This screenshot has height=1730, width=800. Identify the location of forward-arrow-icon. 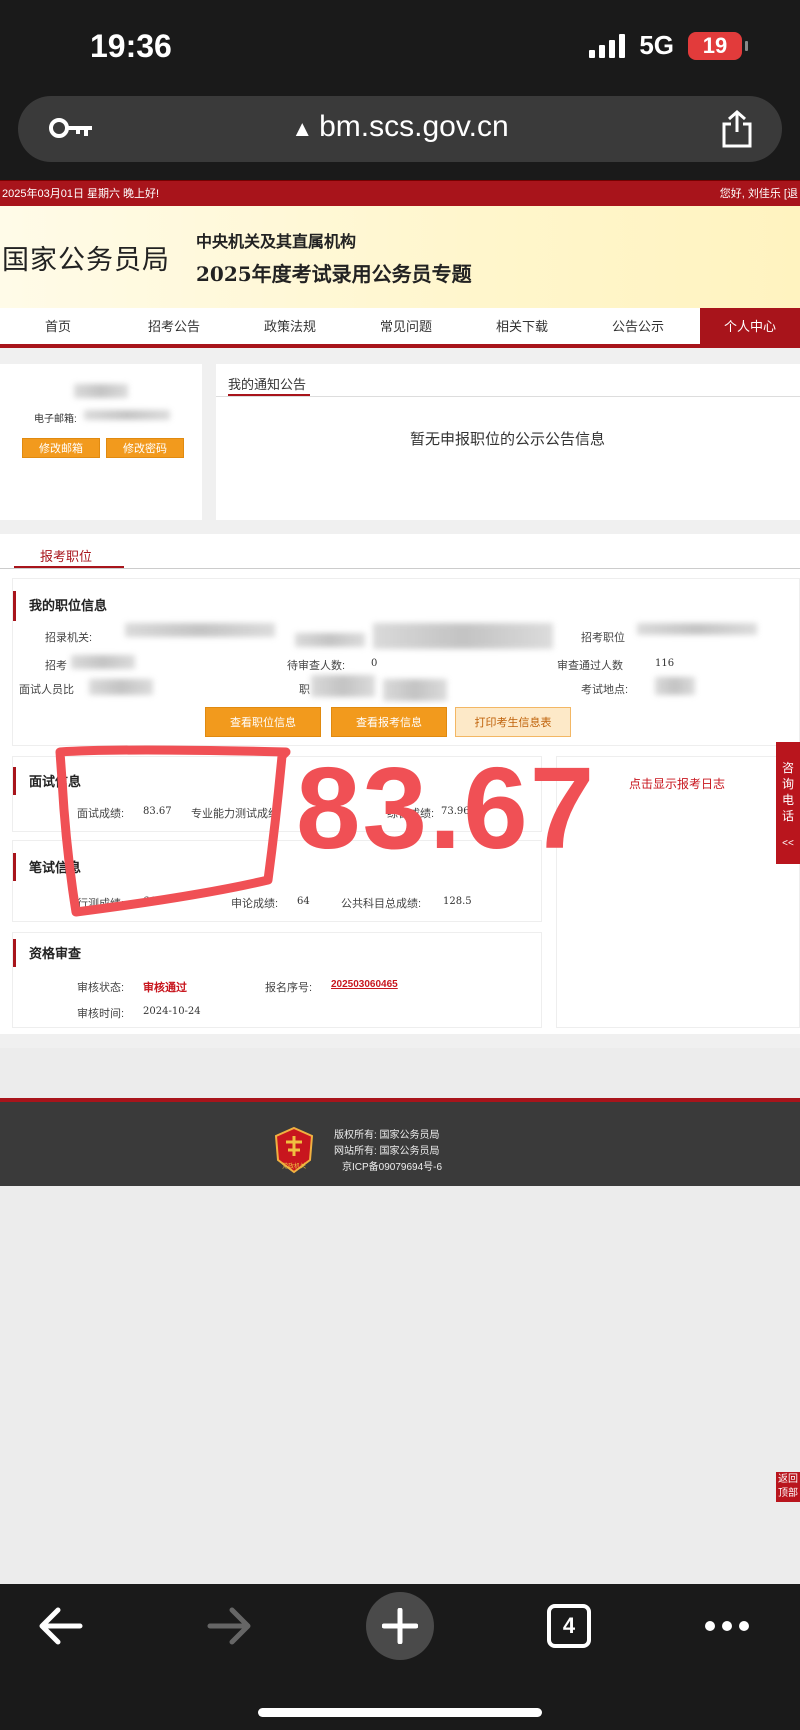
(229, 1626).